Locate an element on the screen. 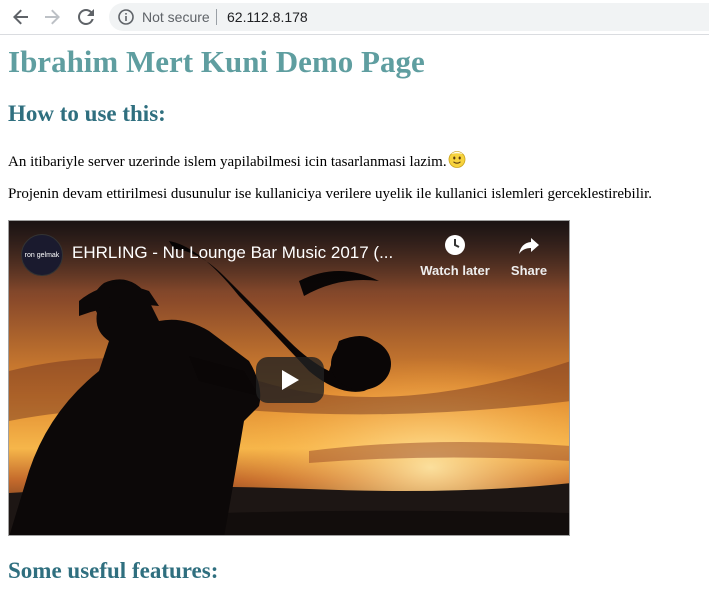 The image size is (709, 595). omnibox-divider is located at coordinates (216, 17).